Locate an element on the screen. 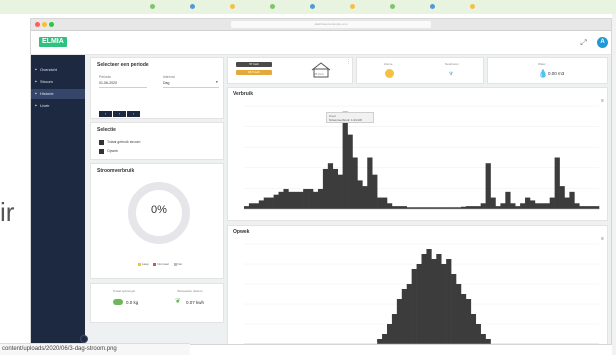  chevron-down-icon: ▾ is located at coordinates (217, 82).